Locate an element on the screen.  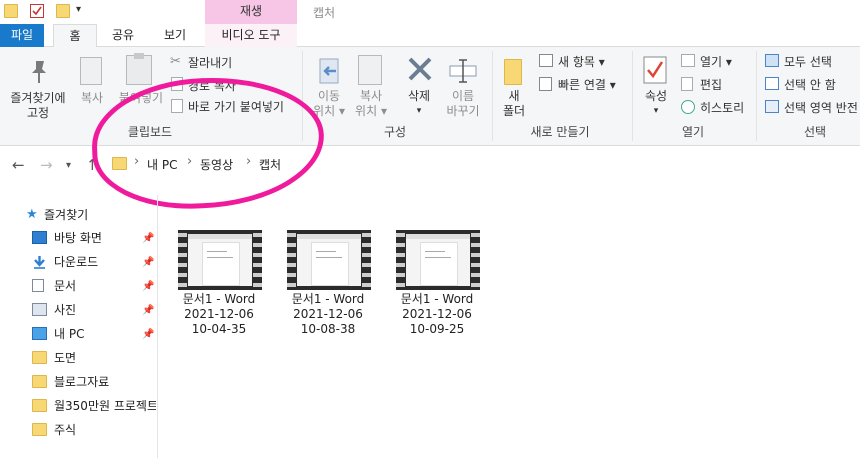
download-icon is located at coordinates (39, 262).